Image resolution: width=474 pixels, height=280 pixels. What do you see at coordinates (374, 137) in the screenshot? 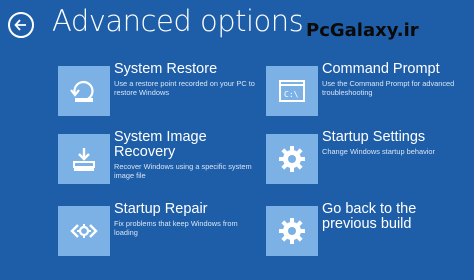
I see `tile-title: Startup Settings` at bounding box center [374, 137].